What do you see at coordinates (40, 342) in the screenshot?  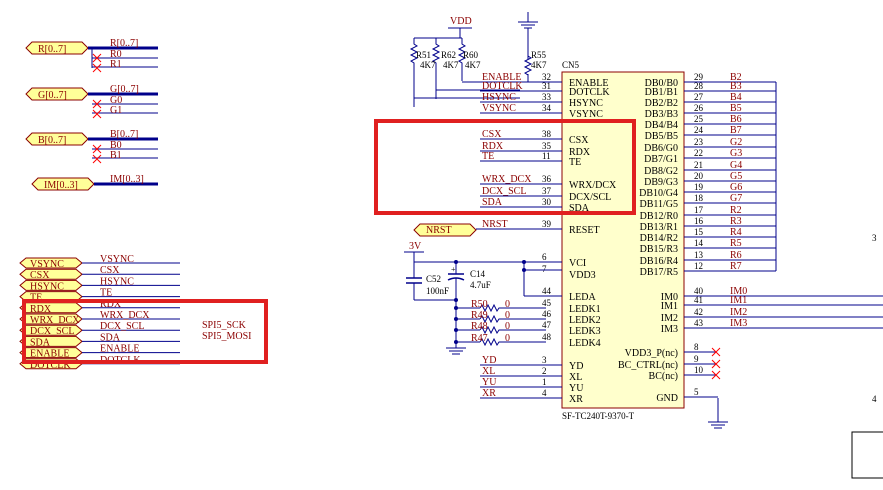 I see `port-label: SDA` at bounding box center [40, 342].